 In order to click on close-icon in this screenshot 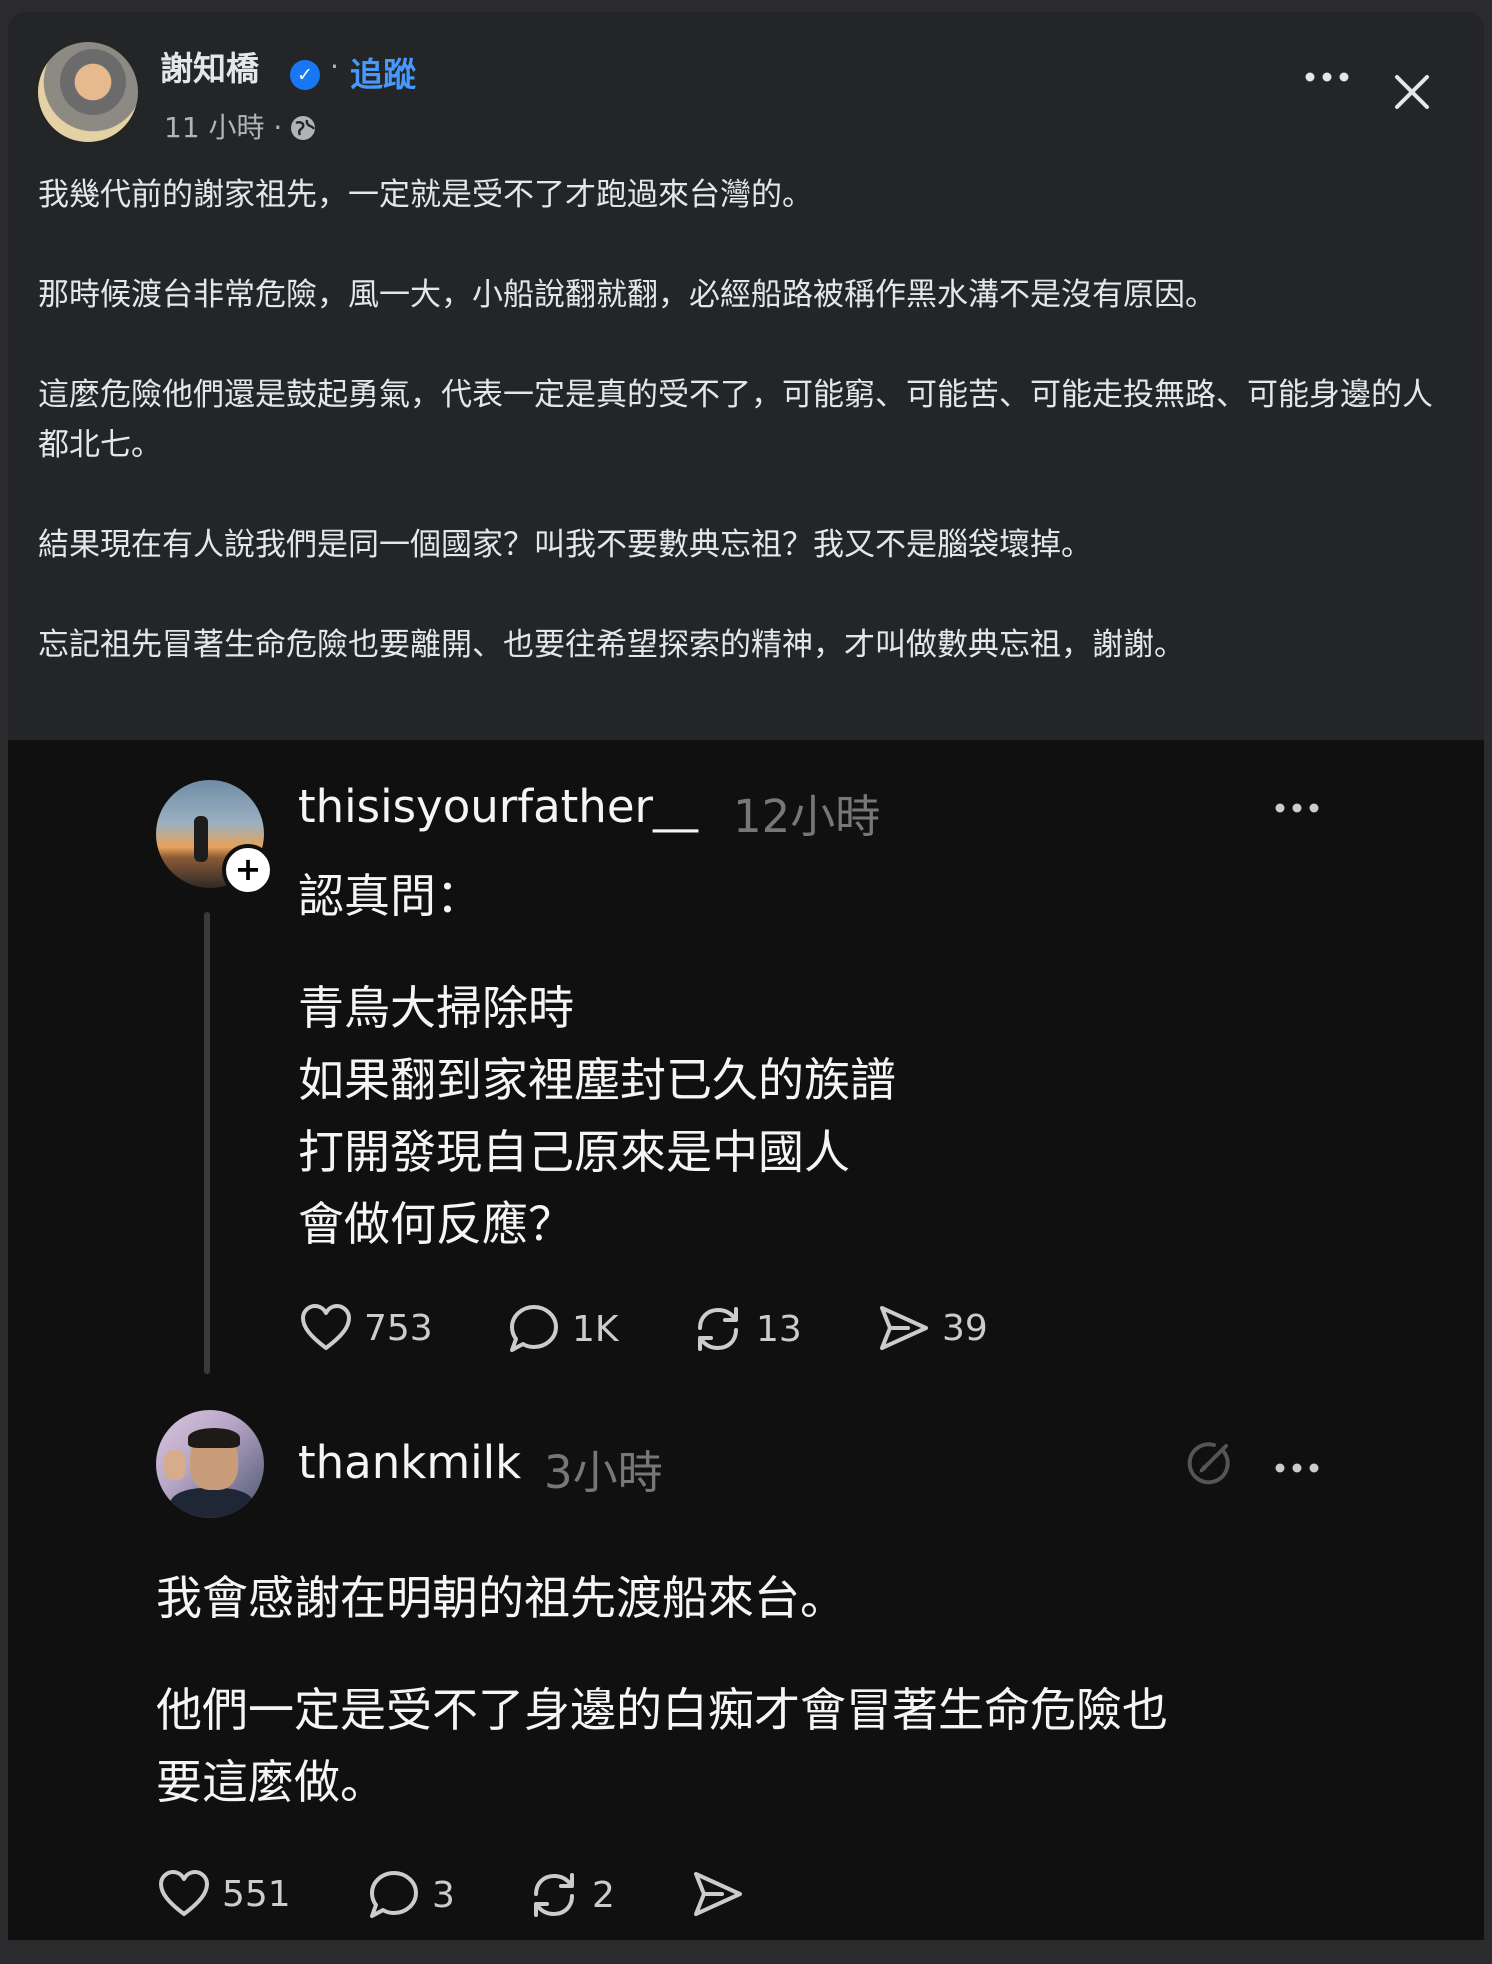, I will do `click(1412, 92)`.